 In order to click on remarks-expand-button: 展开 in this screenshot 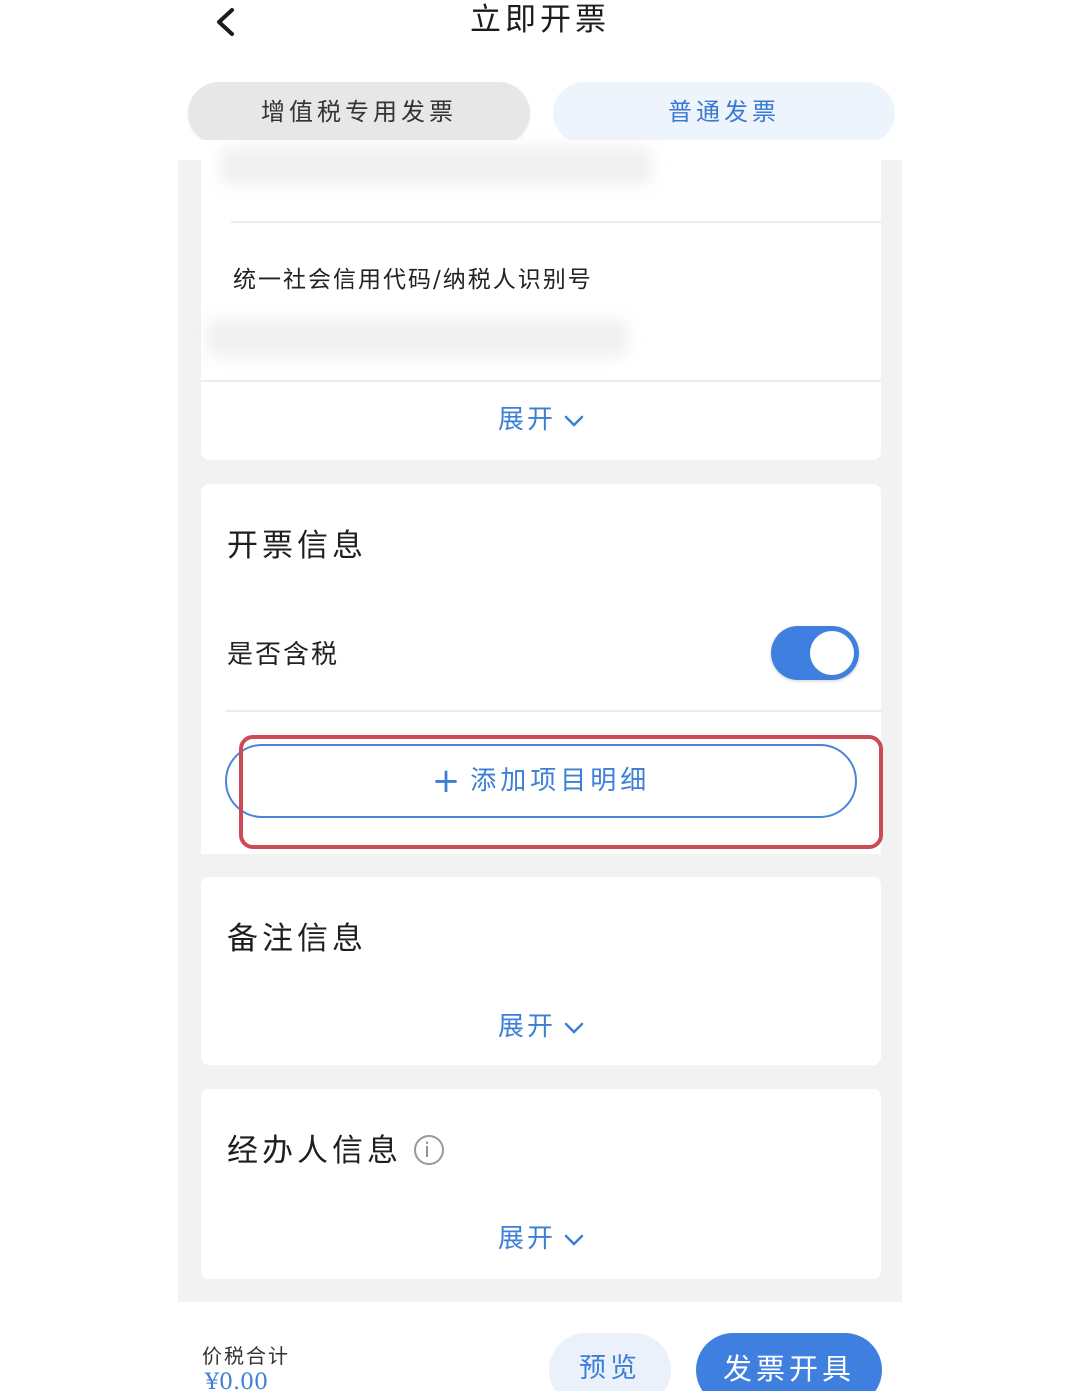, I will do `click(541, 1027)`.